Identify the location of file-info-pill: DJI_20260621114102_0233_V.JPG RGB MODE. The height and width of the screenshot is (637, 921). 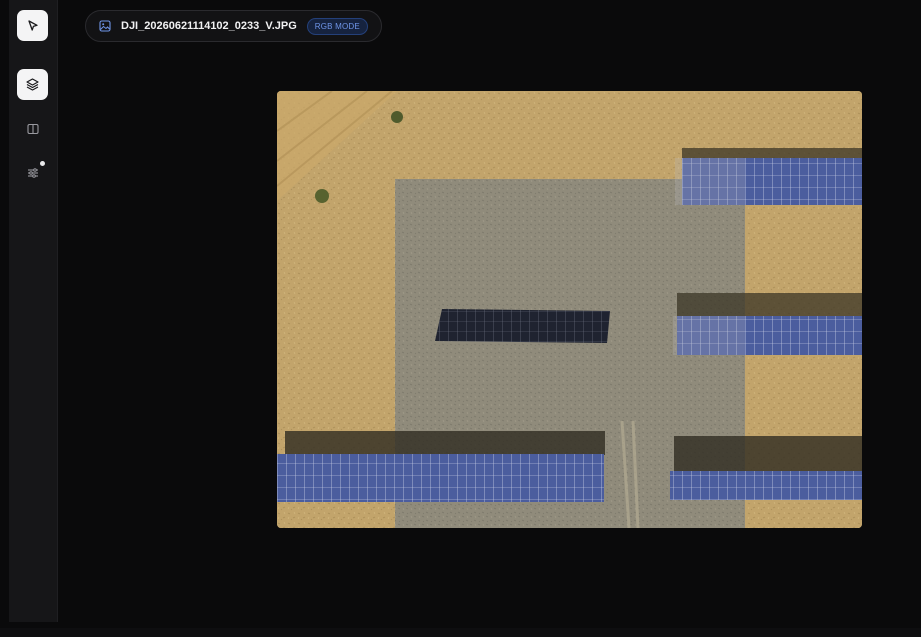
(233, 26).